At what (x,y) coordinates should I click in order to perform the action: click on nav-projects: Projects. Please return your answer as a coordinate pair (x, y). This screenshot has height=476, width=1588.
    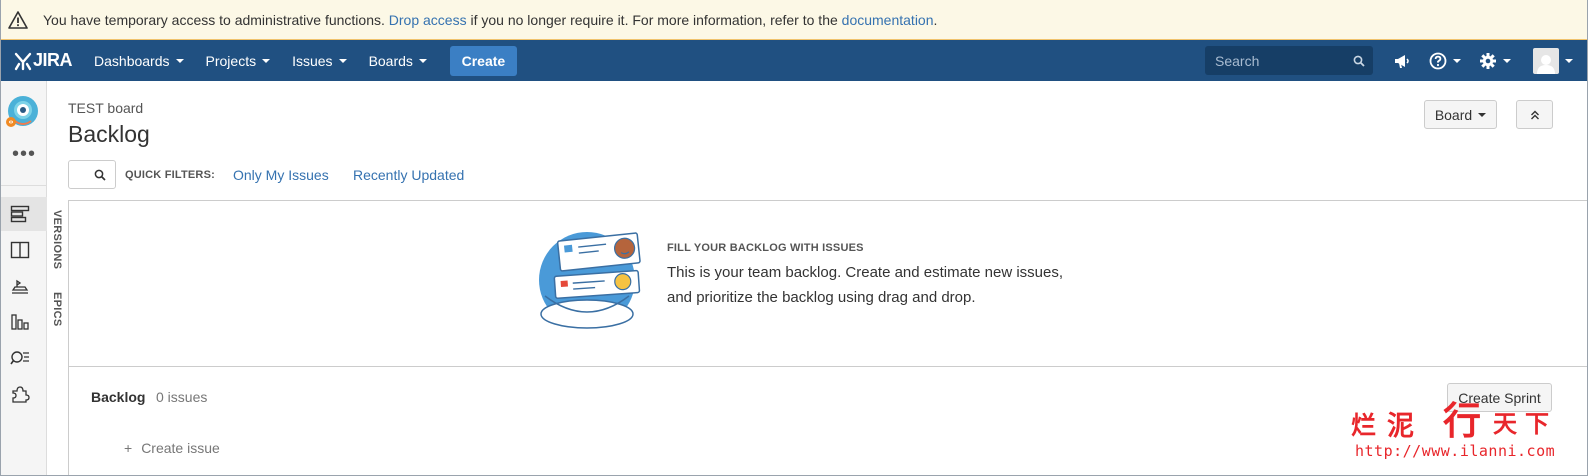
    Looking at the image, I should click on (238, 61).